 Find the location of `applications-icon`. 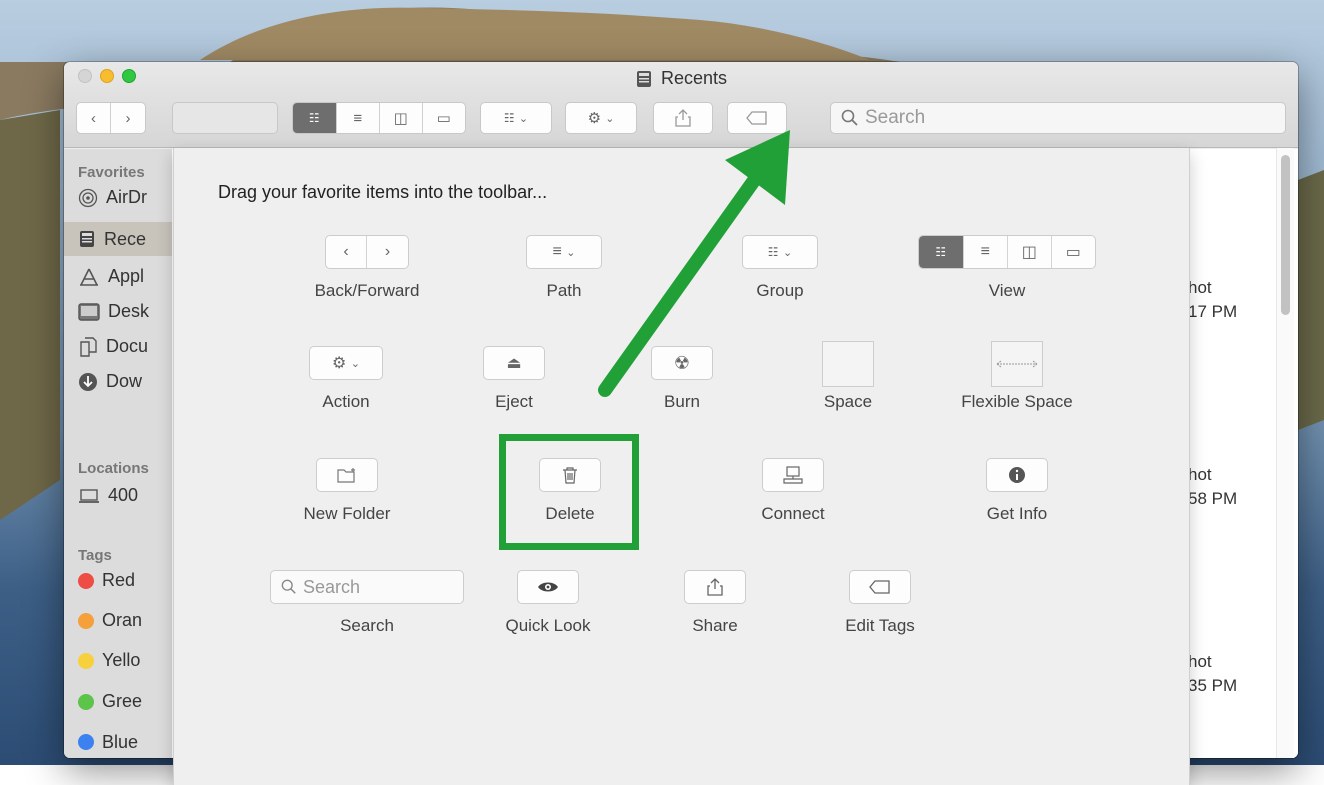

applications-icon is located at coordinates (89, 277).